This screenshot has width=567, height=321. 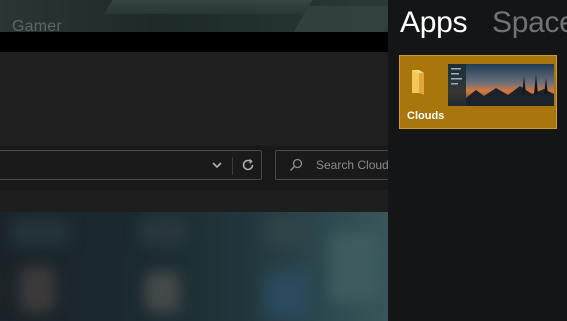 What do you see at coordinates (131, 165) in the screenshot?
I see `address-bar` at bounding box center [131, 165].